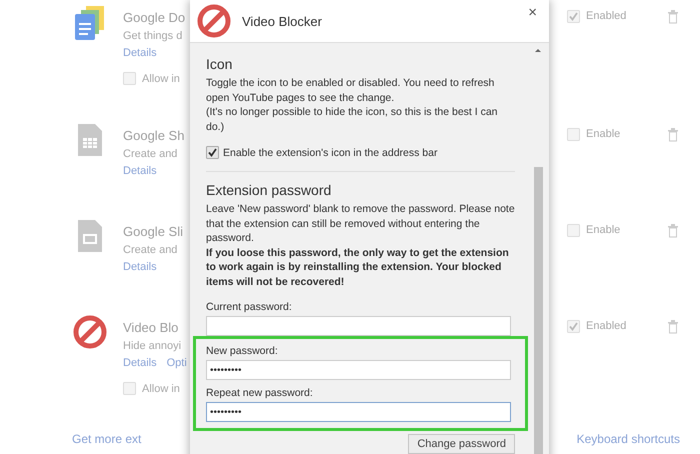  I want to click on keyboard-shortcuts-link: Keyboard shortcuts, so click(628, 439).